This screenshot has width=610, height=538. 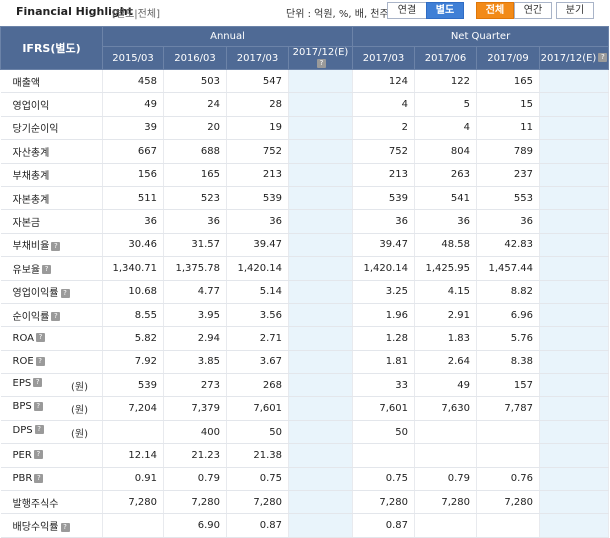 I want to click on annual-group-header: Annual, so click(x=227, y=36).